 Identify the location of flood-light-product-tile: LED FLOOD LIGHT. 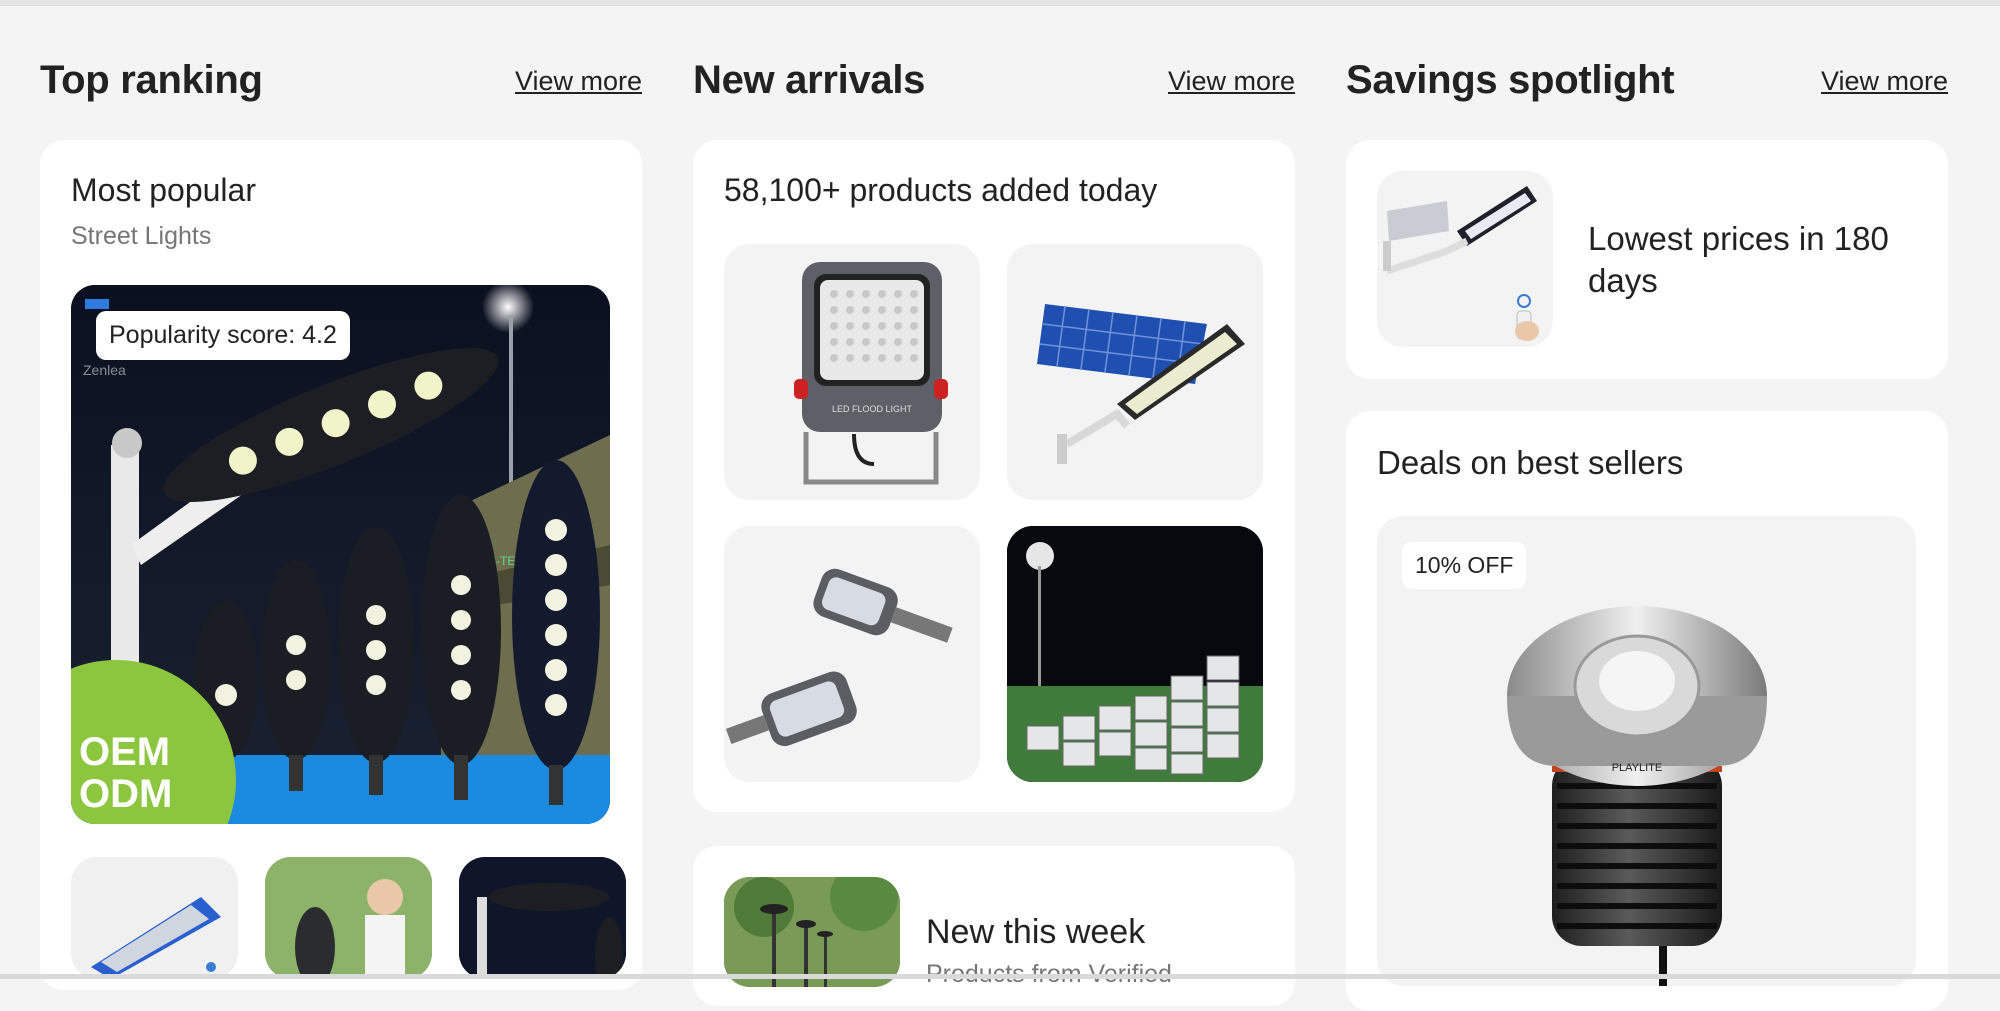
(852, 372).